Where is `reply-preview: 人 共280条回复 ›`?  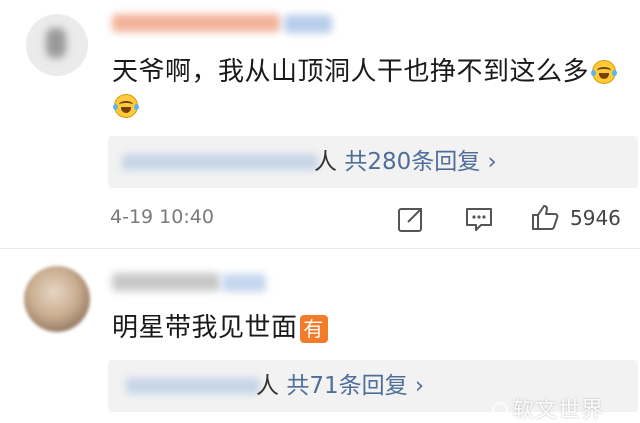 reply-preview: 人 共280条回复 › is located at coordinates (373, 162).